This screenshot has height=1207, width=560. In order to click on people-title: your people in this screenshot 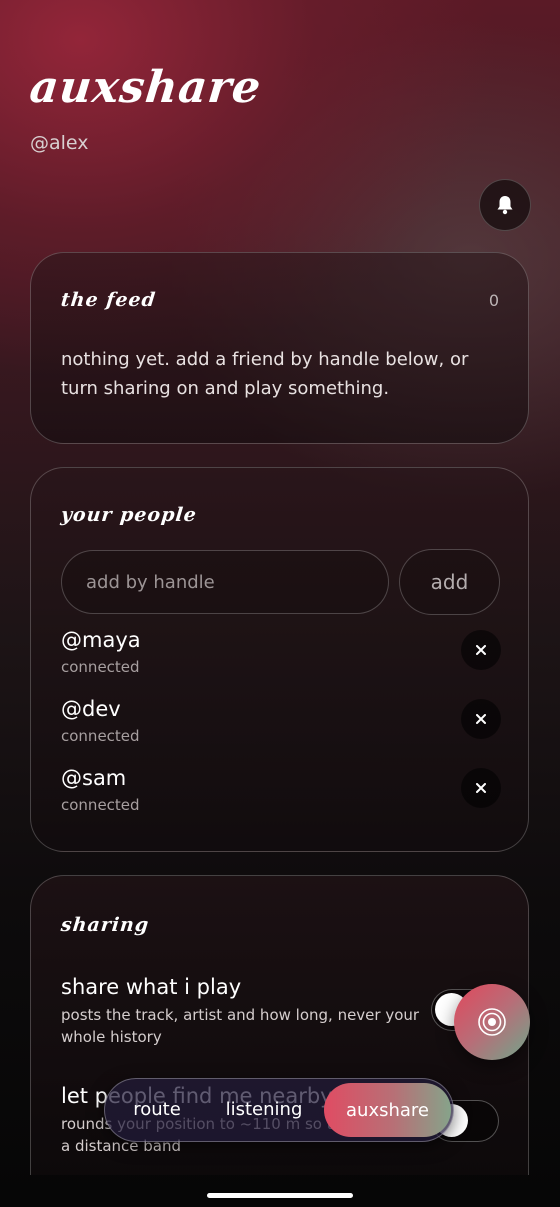, I will do `click(128, 515)`.